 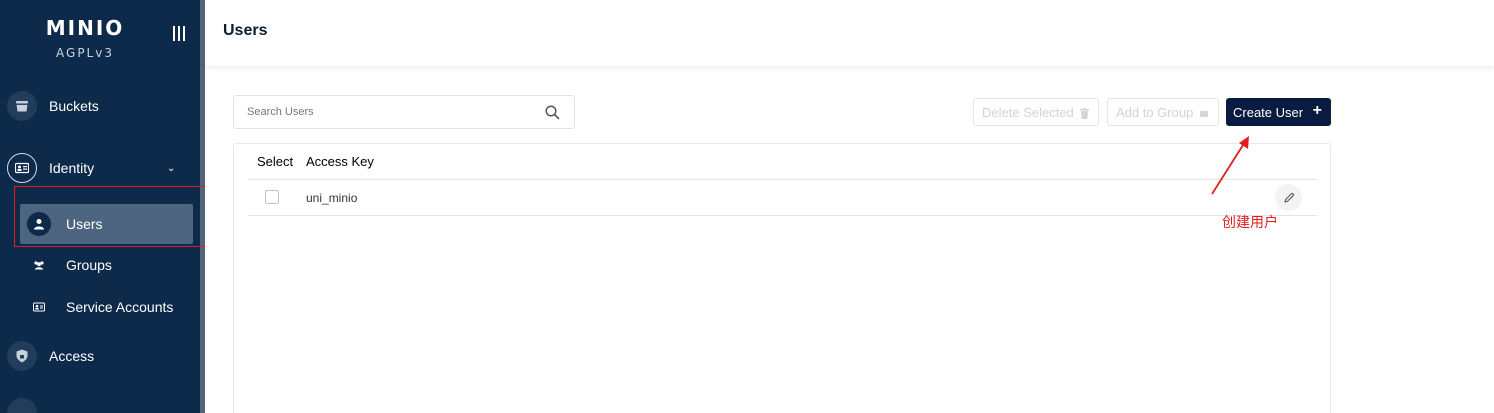 I want to click on brand: MINIO AGPLv3, so click(x=85, y=38).